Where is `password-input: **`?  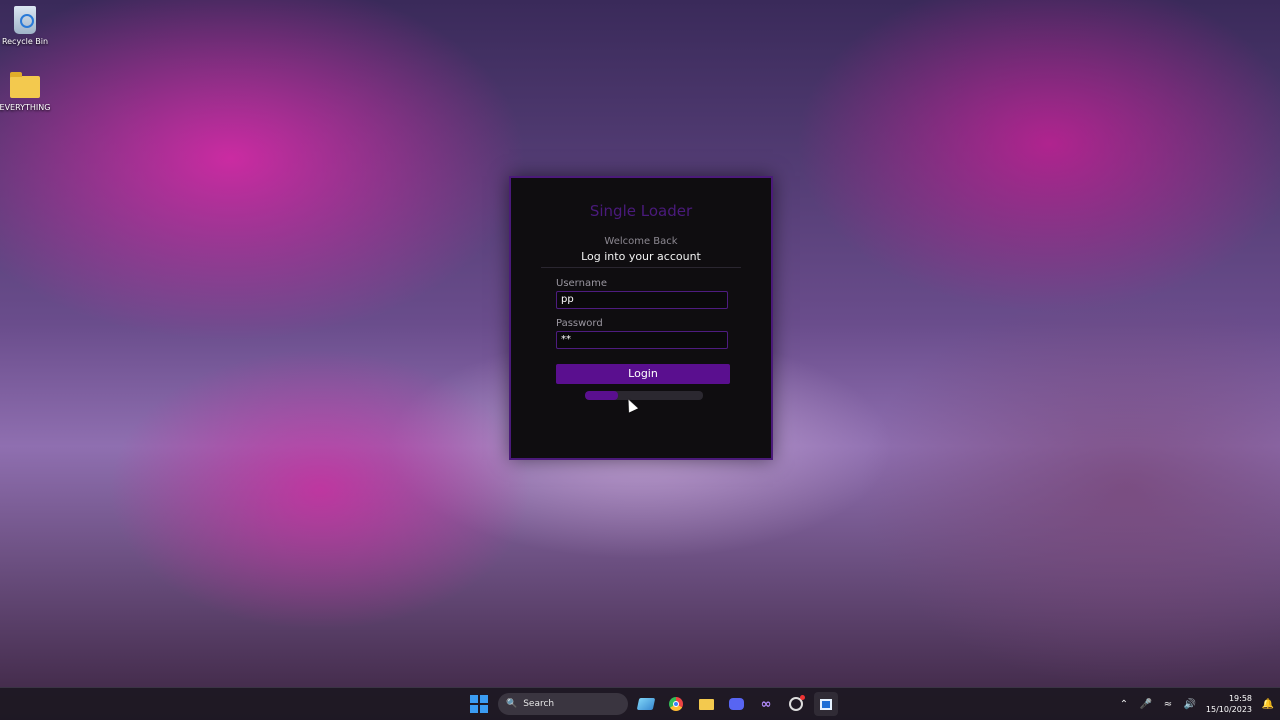
password-input: ** is located at coordinates (642, 340).